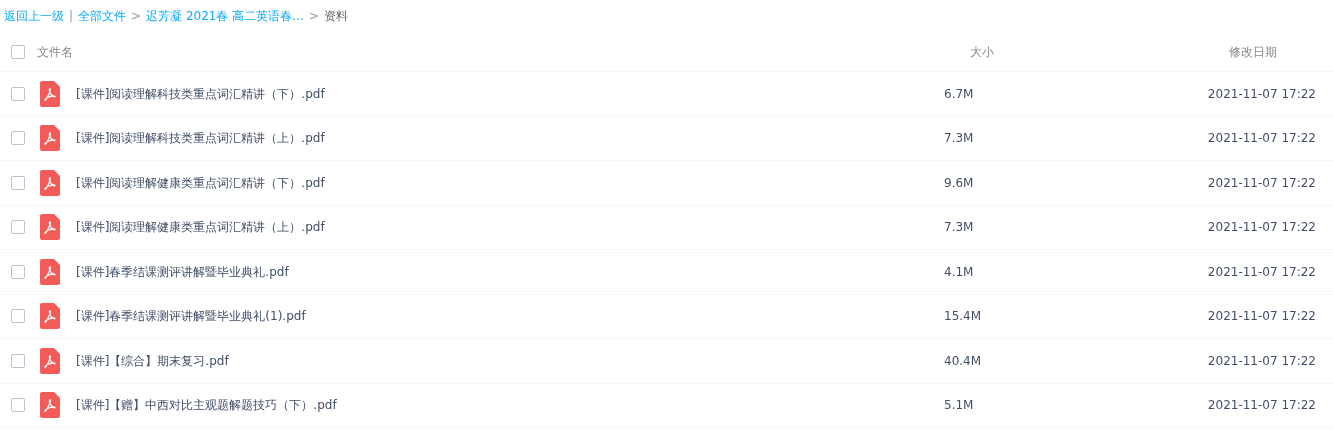 The height and width of the screenshot is (430, 1333). I want to click on column-header: 文件名, so click(498, 51).